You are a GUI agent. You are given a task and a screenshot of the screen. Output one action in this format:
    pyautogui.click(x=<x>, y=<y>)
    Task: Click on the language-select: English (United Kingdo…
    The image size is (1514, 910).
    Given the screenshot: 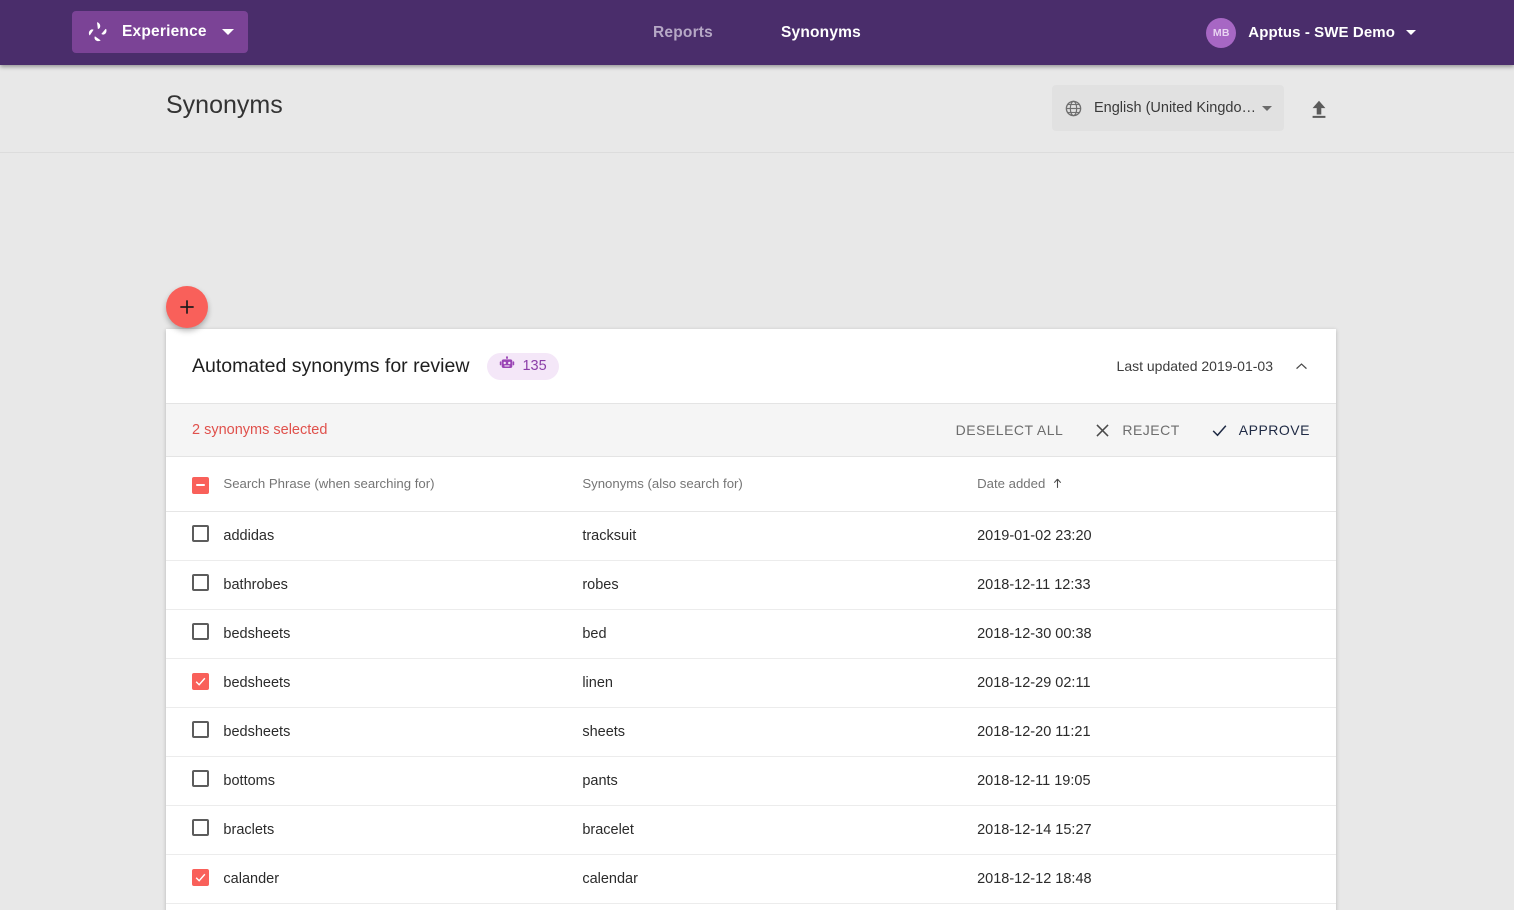 What is the action you would take?
    pyautogui.click(x=1168, y=108)
    